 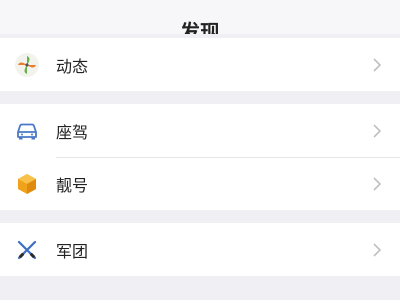 I want to click on menu-item-label: 动态, so click(x=72, y=66).